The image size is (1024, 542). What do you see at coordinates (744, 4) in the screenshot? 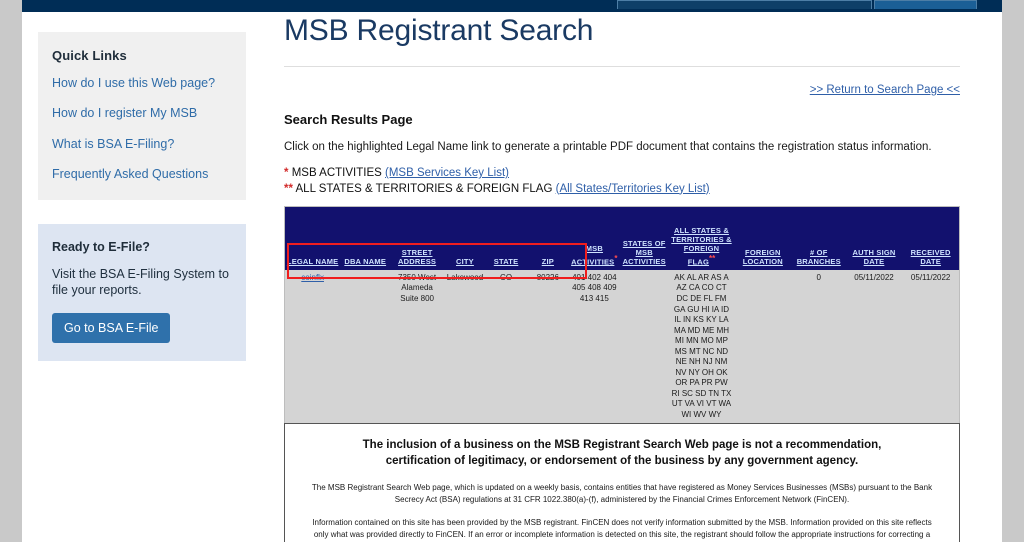
I see `site-search-input` at bounding box center [744, 4].